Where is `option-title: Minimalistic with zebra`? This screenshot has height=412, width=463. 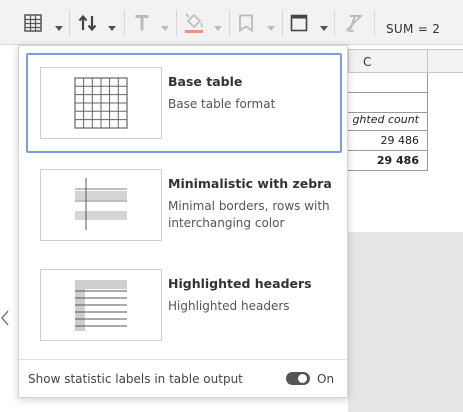
option-title: Minimalistic with zebra is located at coordinates (250, 183).